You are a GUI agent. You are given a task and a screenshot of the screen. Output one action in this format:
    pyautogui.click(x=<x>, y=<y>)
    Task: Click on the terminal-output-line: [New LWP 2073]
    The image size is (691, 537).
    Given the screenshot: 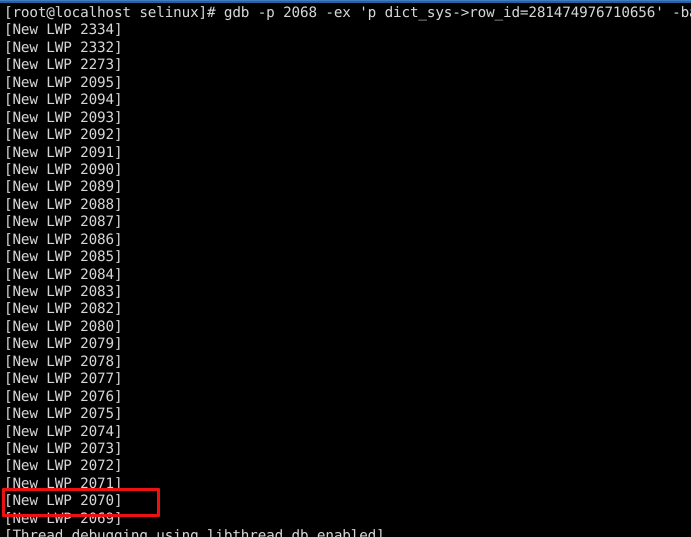 What is the action you would take?
    pyautogui.click(x=63, y=448)
    